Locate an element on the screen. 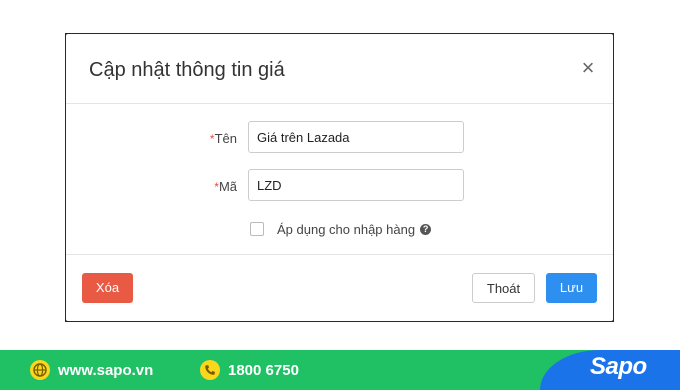 The height and width of the screenshot is (390, 680). promo-banner: www.sapo.vn 1800 6750 Sapo is located at coordinates (340, 370).